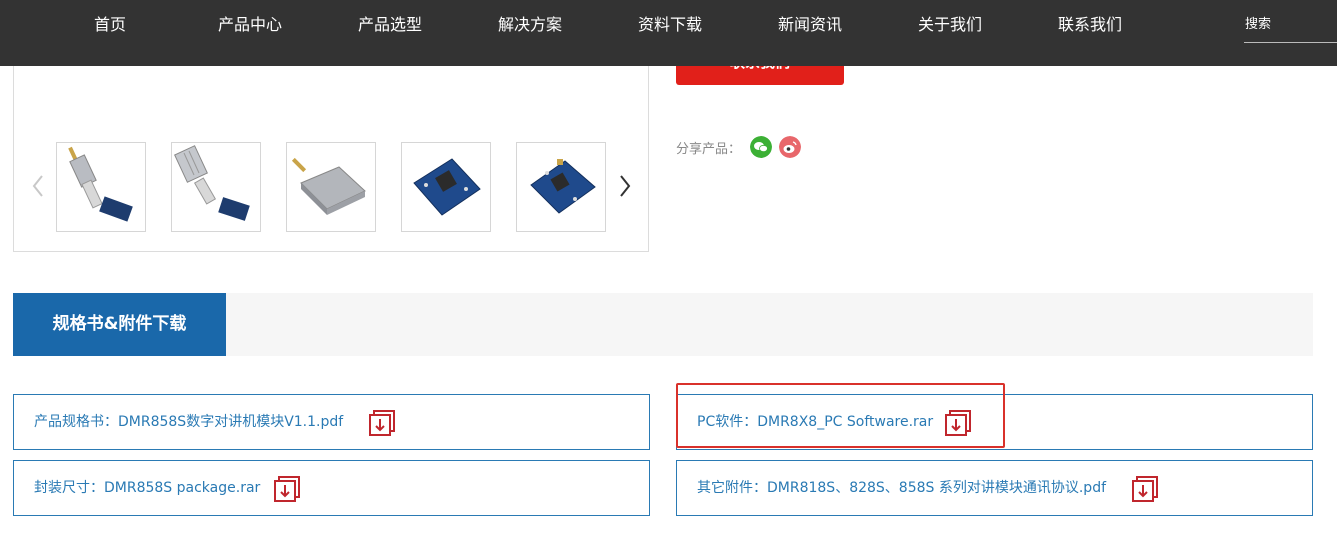 The height and width of the screenshot is (543, 1337). I want to click on download-link-text: 产品规格书：DMR858S数字对讲机模块V1.1.pdf, so click(188, 422).